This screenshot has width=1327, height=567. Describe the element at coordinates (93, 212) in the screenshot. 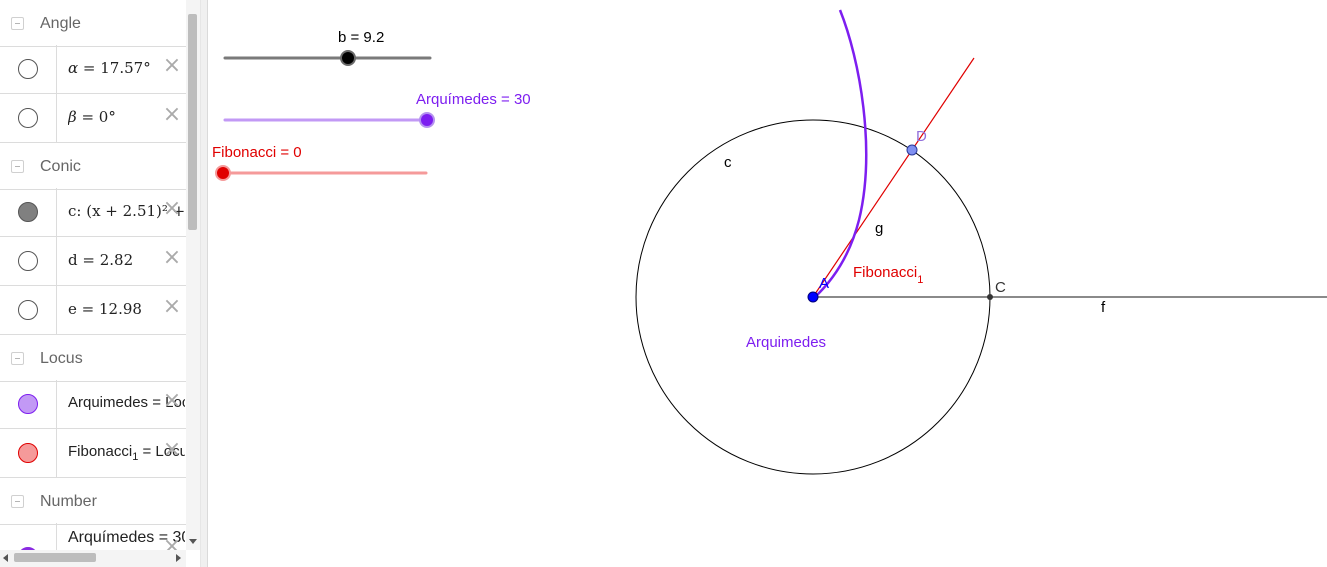

I see `algebra-row-c: c: (x + 2.51)² + (y − 0.04)² = 31.74 ×` at that location.